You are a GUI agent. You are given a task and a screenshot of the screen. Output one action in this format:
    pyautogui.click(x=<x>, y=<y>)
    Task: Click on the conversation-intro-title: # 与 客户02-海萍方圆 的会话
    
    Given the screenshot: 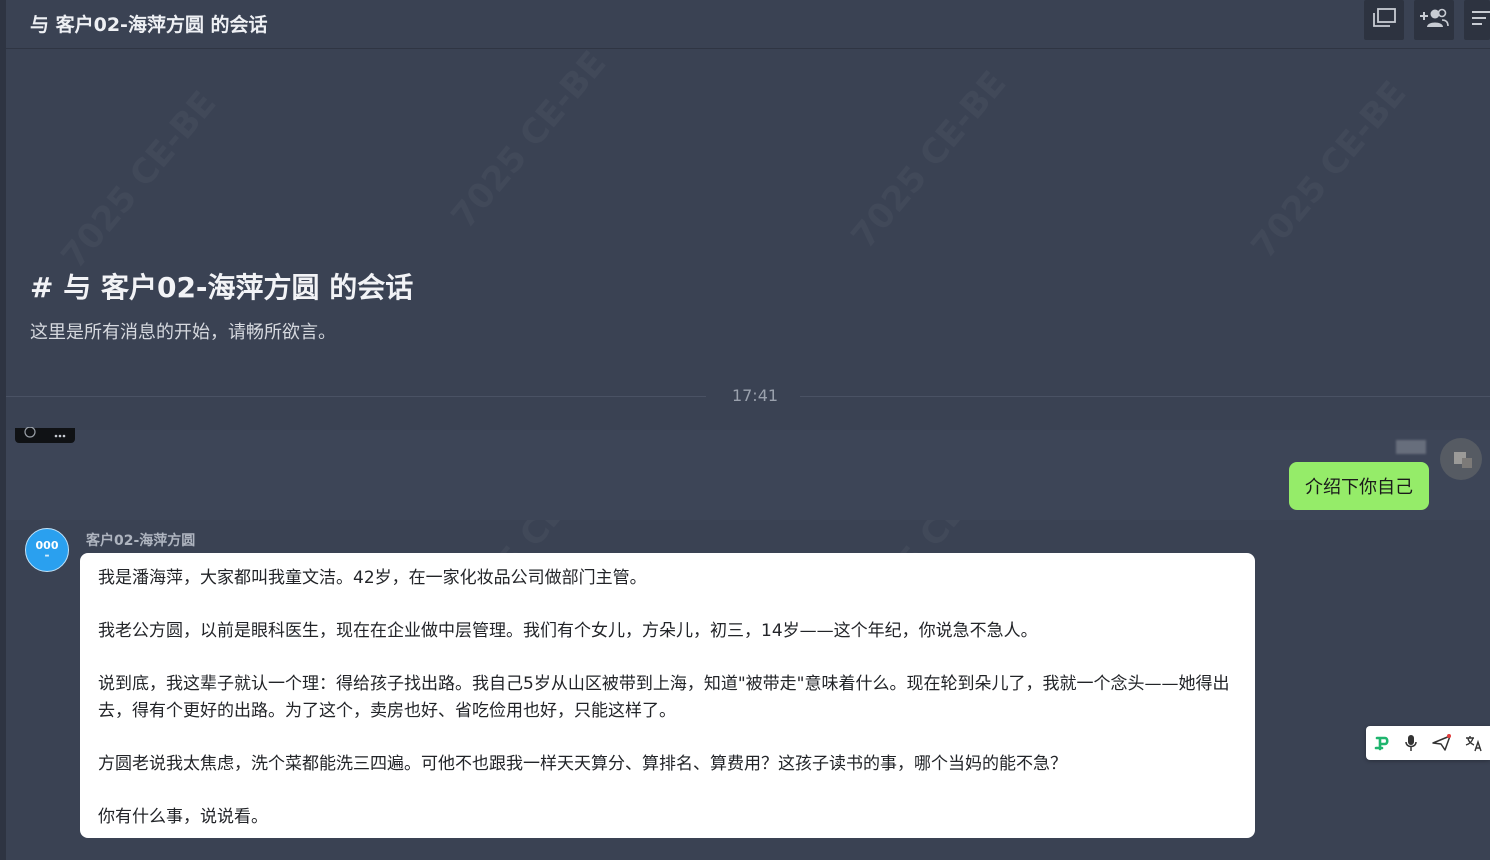 What is the action you would take?
    pyautogui.click(x=222, y=287)
    